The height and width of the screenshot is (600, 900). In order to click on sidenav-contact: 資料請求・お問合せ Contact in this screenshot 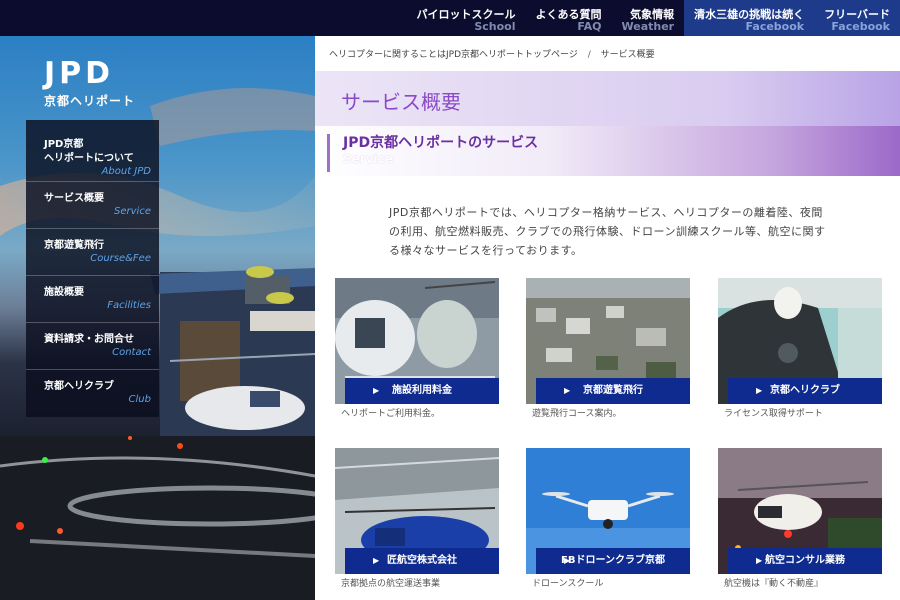, I will do `click(92, 346)`.